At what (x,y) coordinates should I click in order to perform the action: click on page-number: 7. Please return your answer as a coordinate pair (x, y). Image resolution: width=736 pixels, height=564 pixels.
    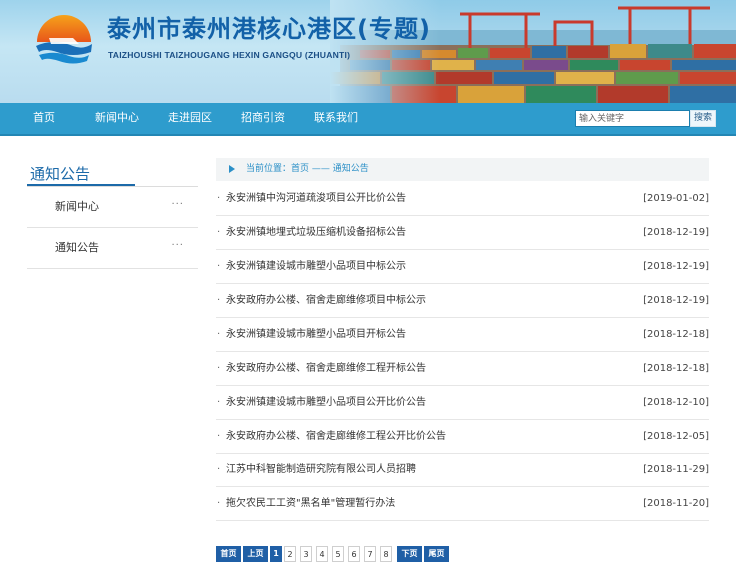
    Looking at the image, I should click on (370, 554).